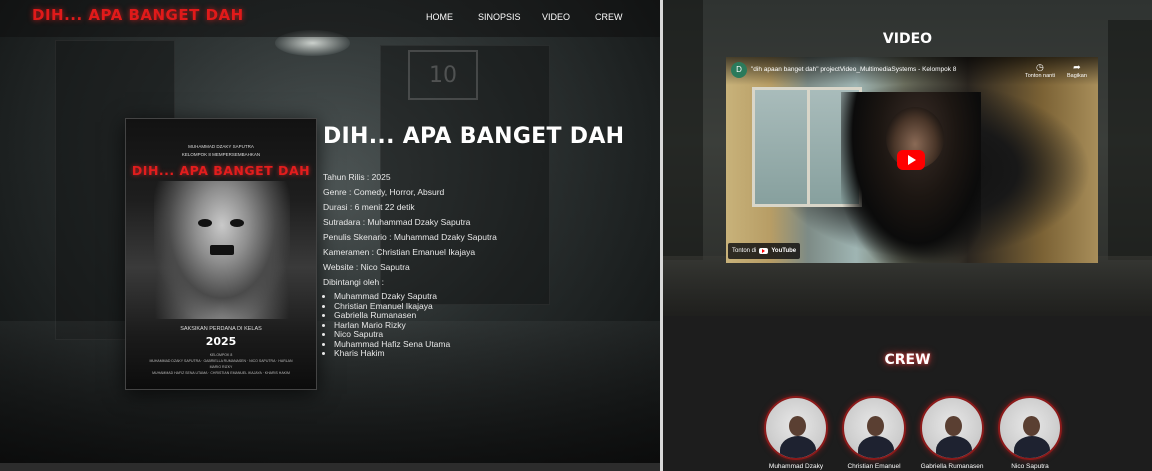 The image size is (1152, 471). Describe the element at coordinates (744, 251) in the screenshot. I see `watch-on-label: Tonton di` at that location.